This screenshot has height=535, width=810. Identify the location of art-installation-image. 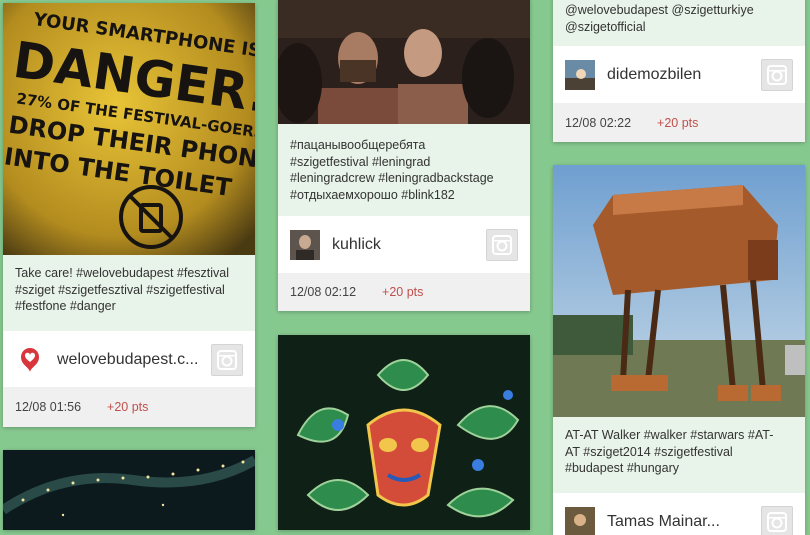
(404, 432).